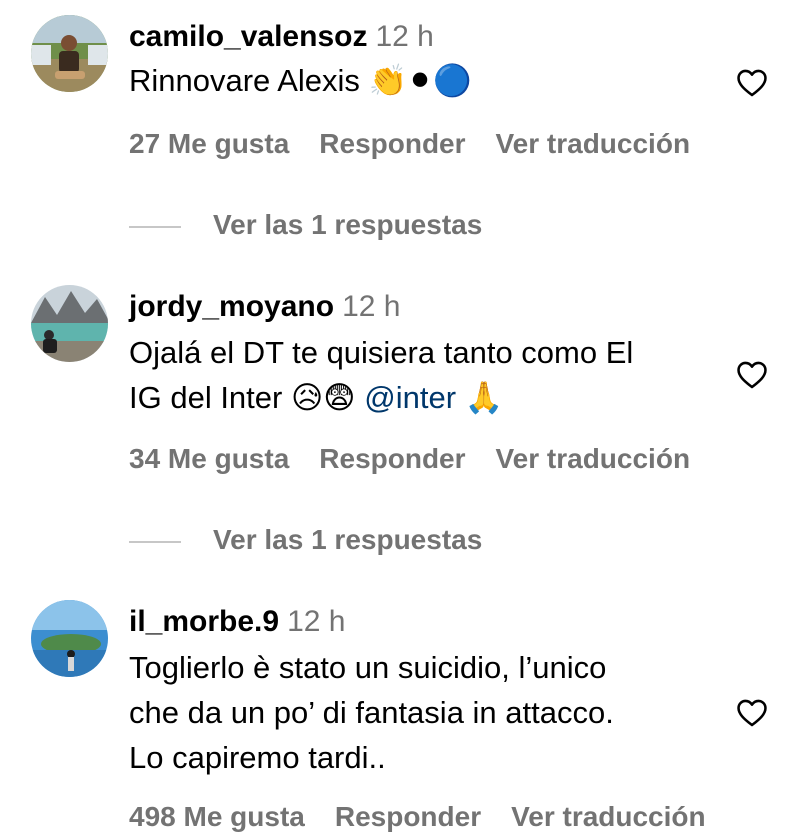 The height and width of the screenshot is (837, 800). I want to click on avatar-photo-jordy, so click(69, 323).